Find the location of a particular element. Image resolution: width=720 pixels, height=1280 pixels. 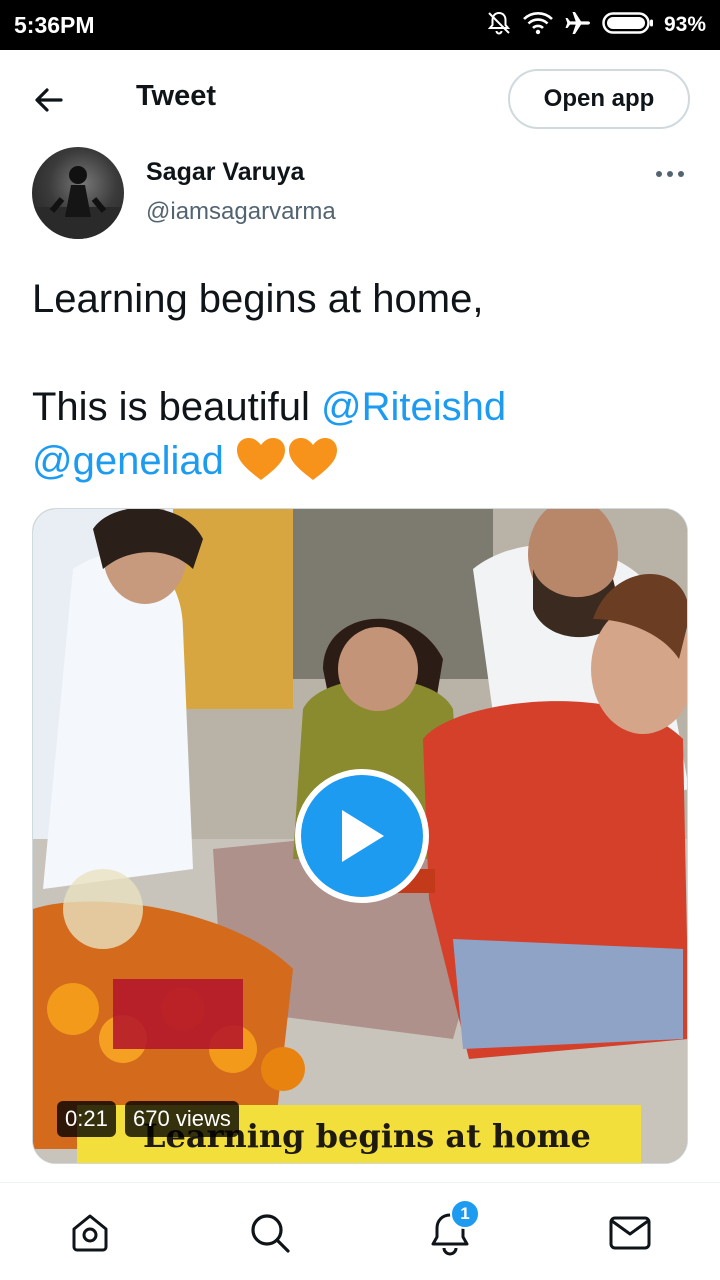

wifi-icon is located at coordinates (538, 25).